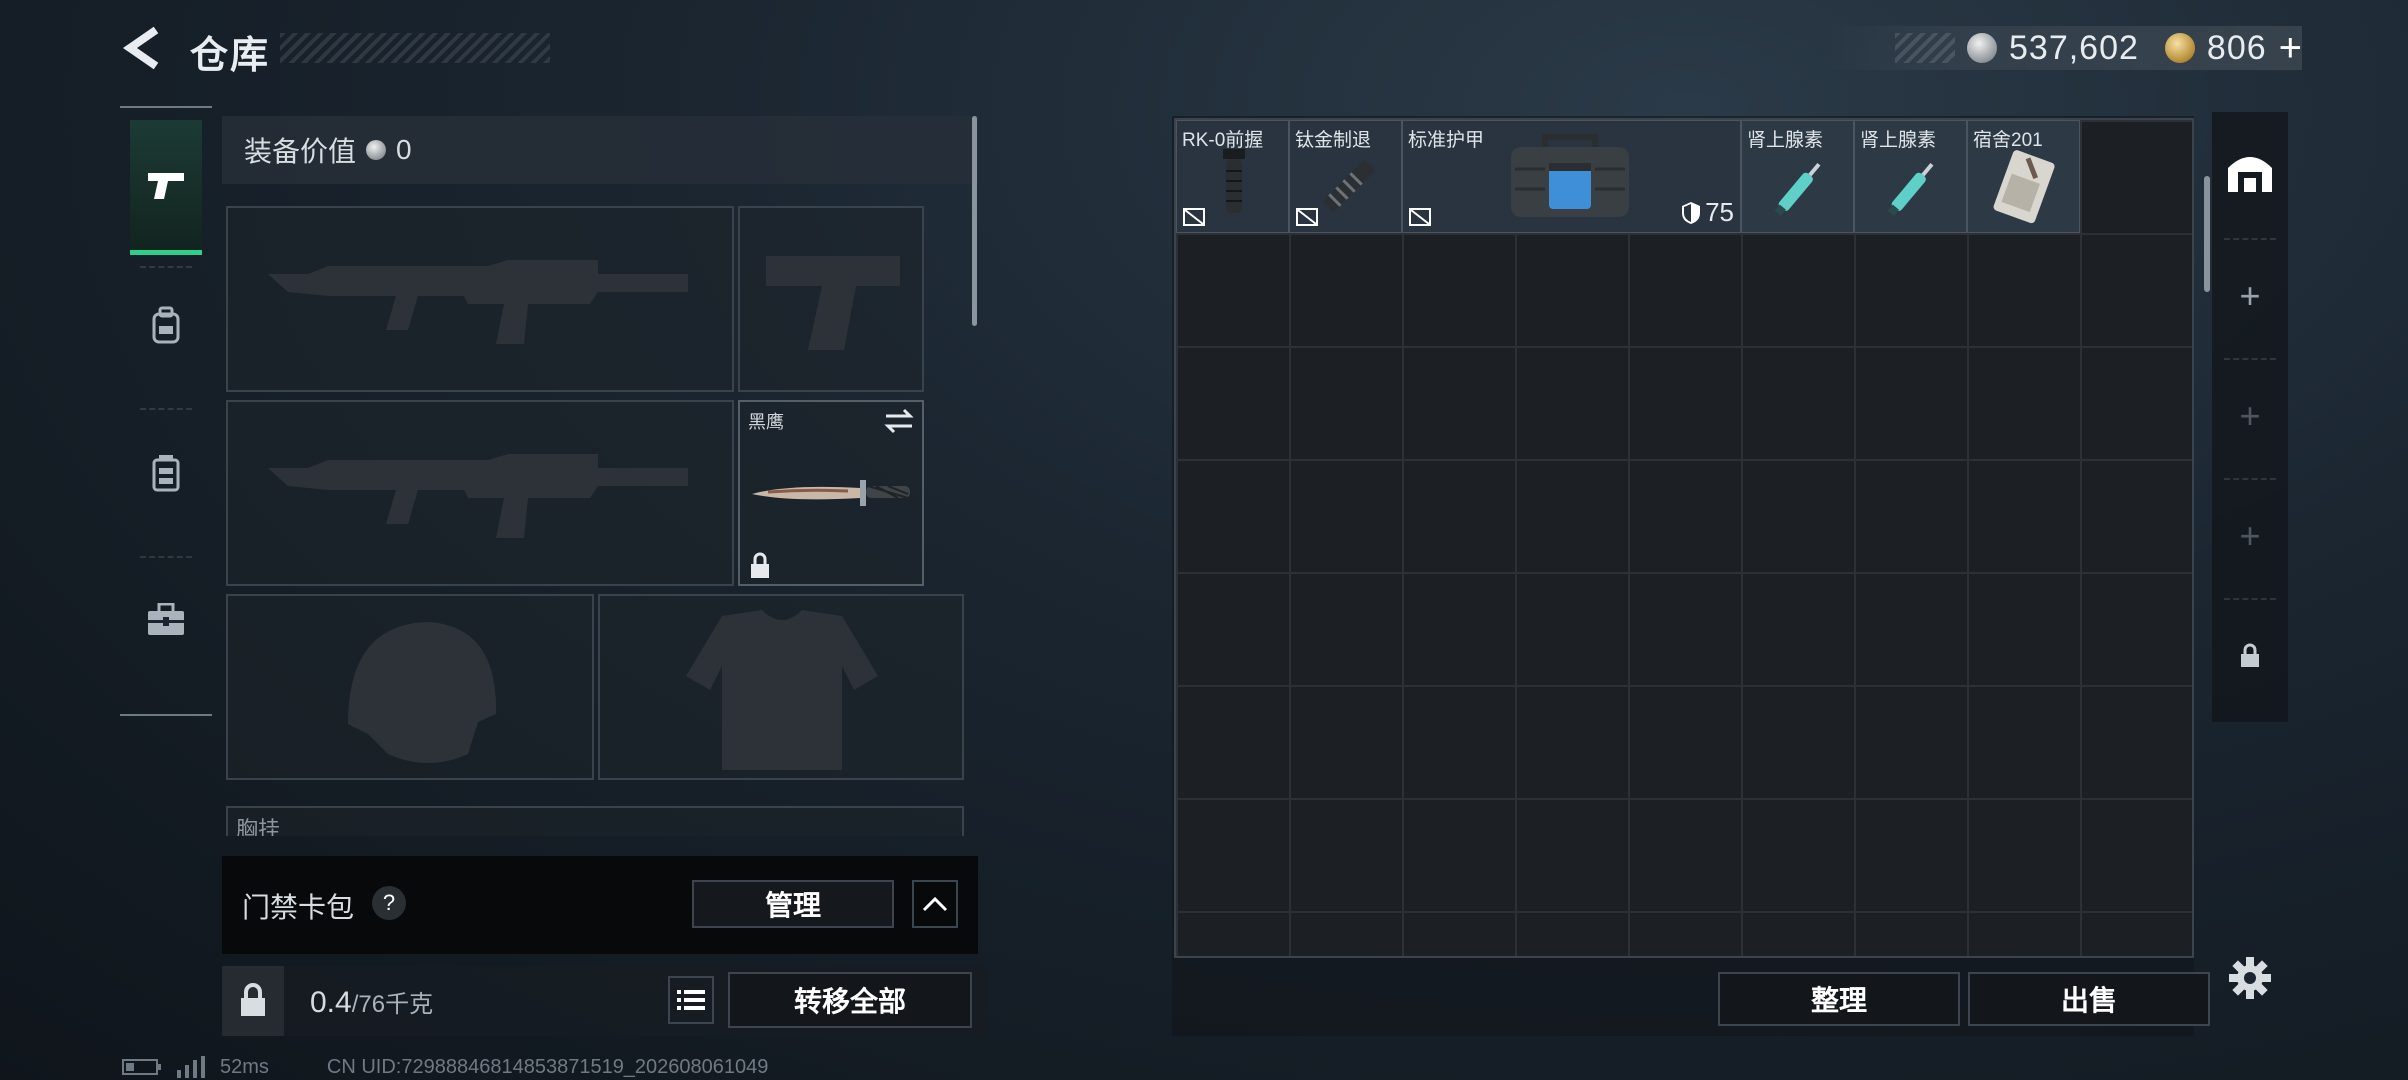 The height and width of the screenshot is (1080, 2408). What do you see at coordinates (2236, 47) in the screenshot?
I see `gold-amount: 806` at bounding box center [2236, 47].